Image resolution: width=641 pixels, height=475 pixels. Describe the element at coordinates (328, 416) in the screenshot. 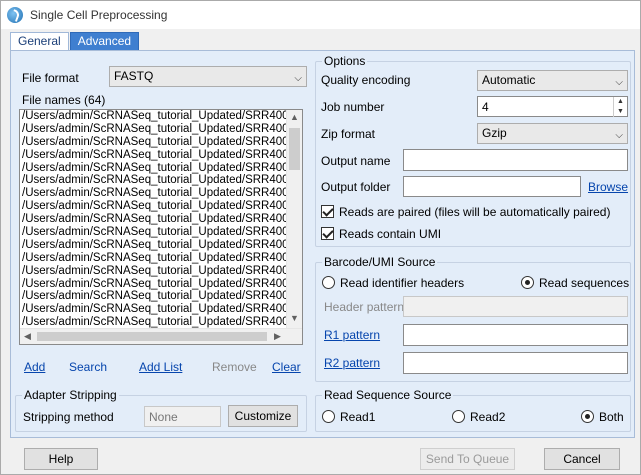

I see `read1-radio` at that location.